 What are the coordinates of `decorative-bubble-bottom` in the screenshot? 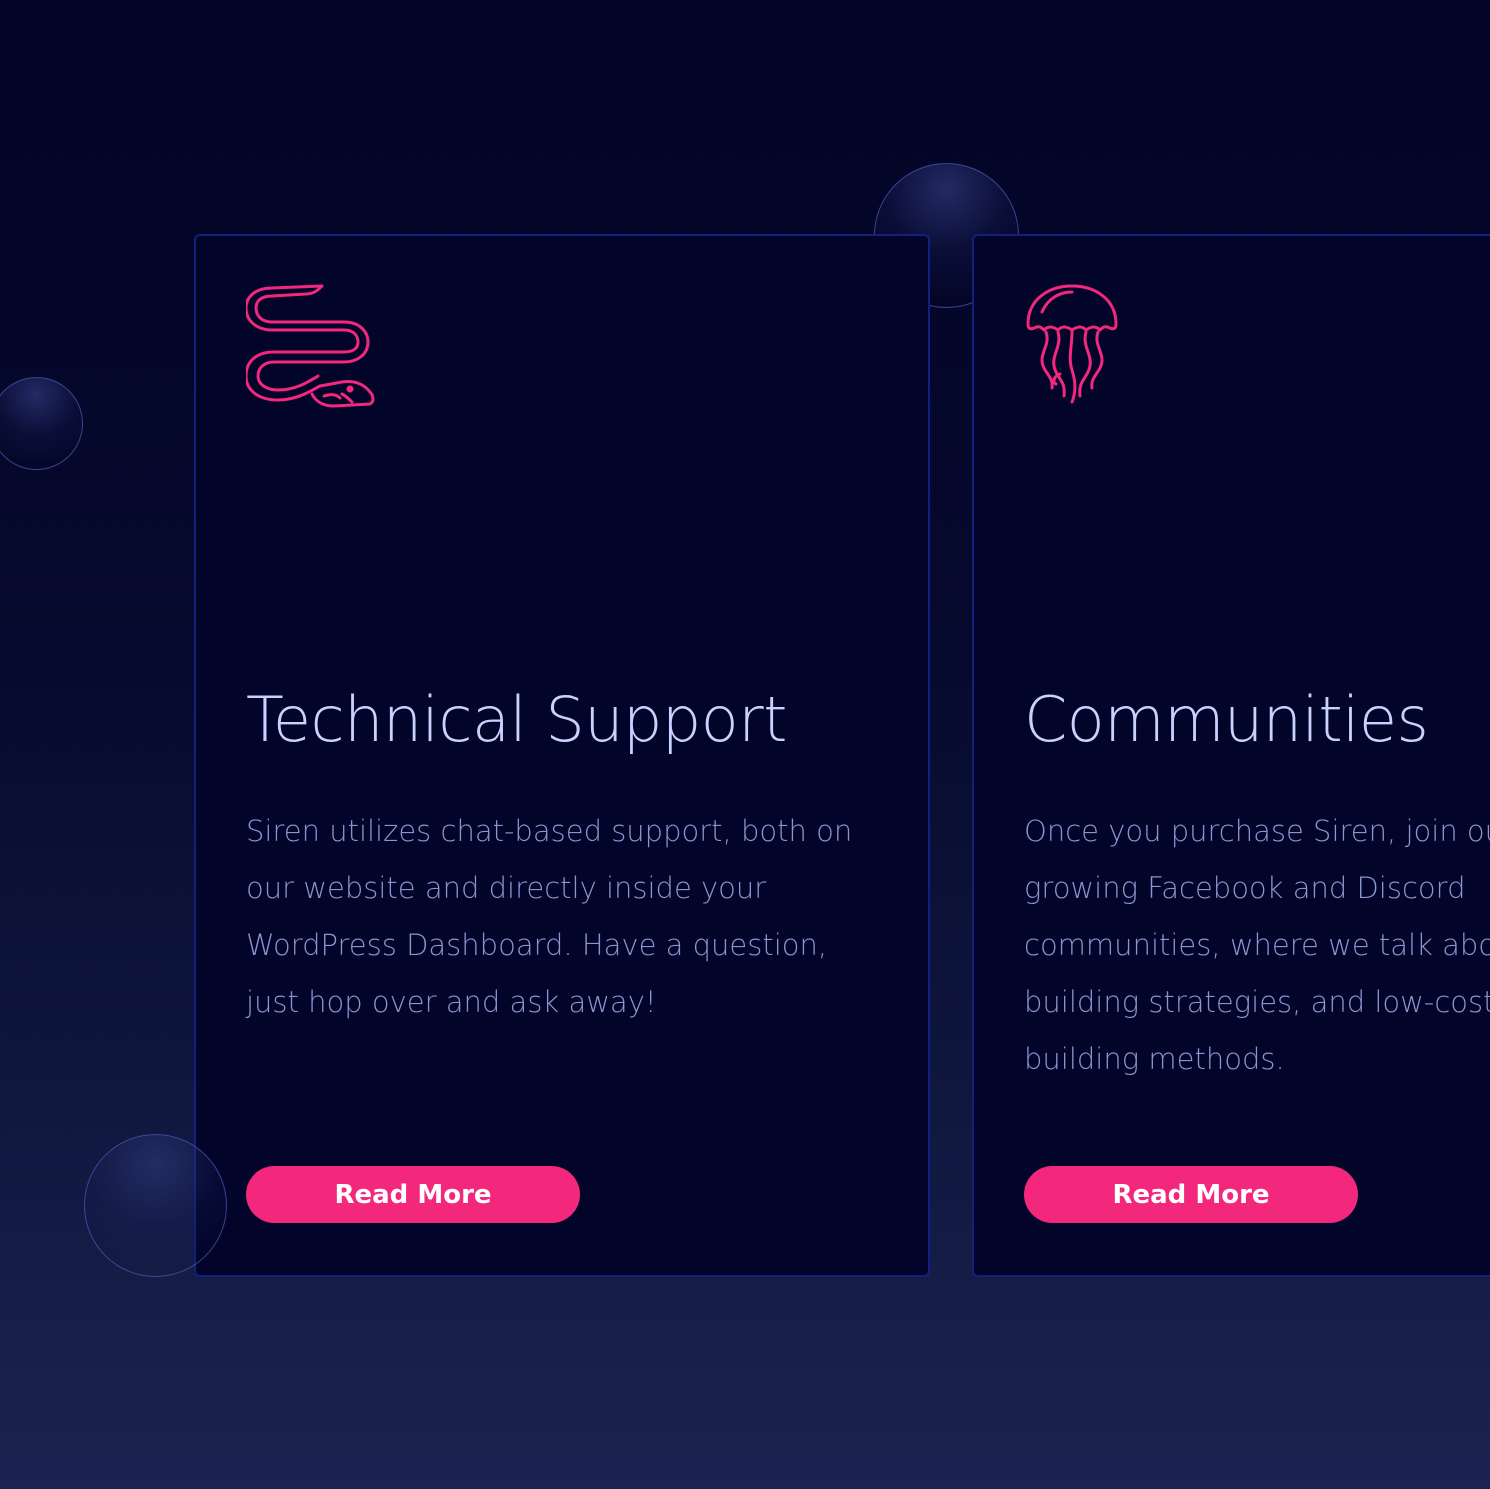 It's located at (155, 1205).